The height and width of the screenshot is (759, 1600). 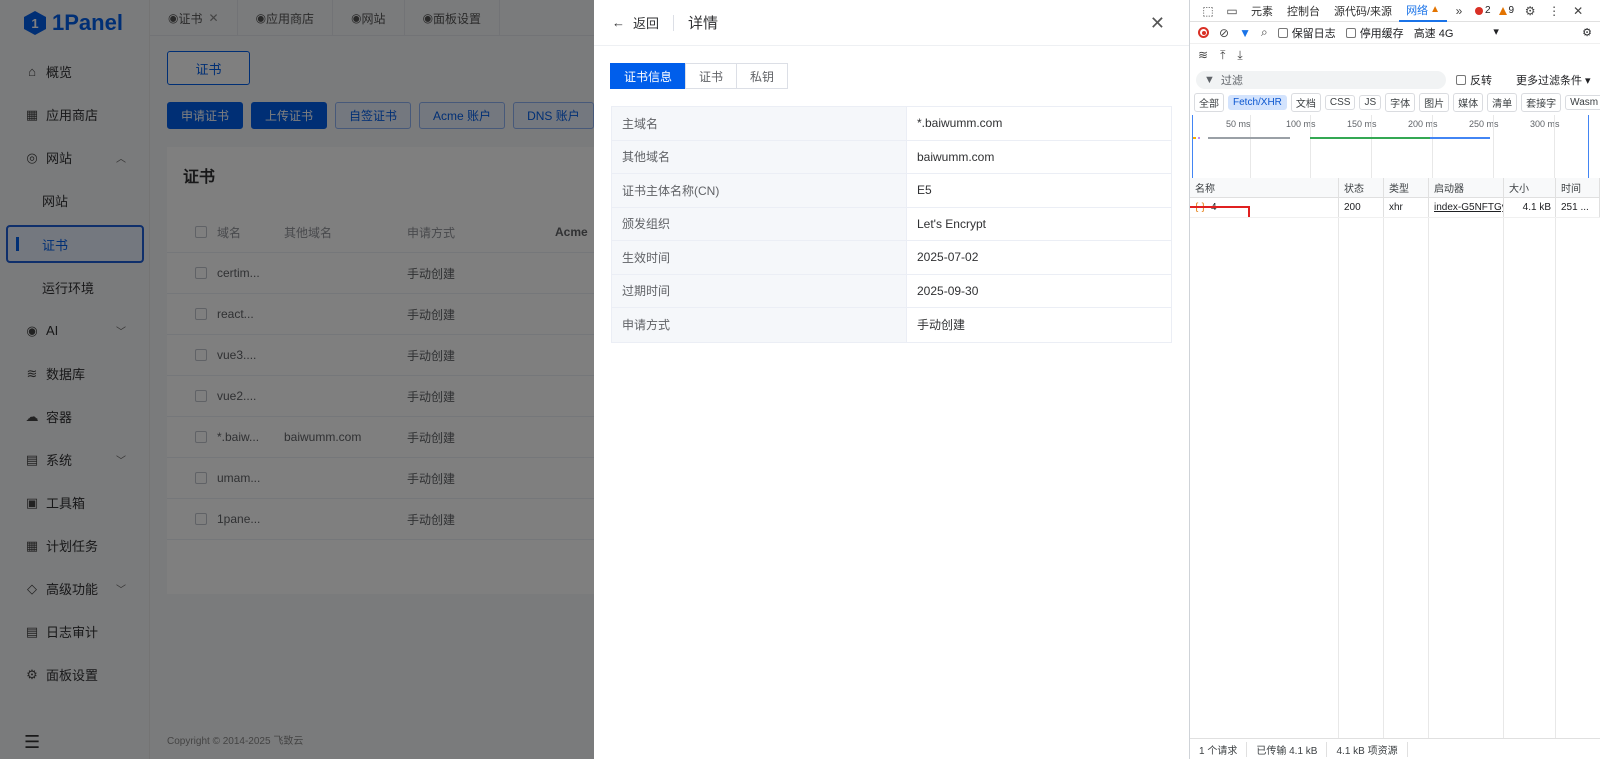 I want to click on network-column-header: 状态, so click(x=1361, y=187).